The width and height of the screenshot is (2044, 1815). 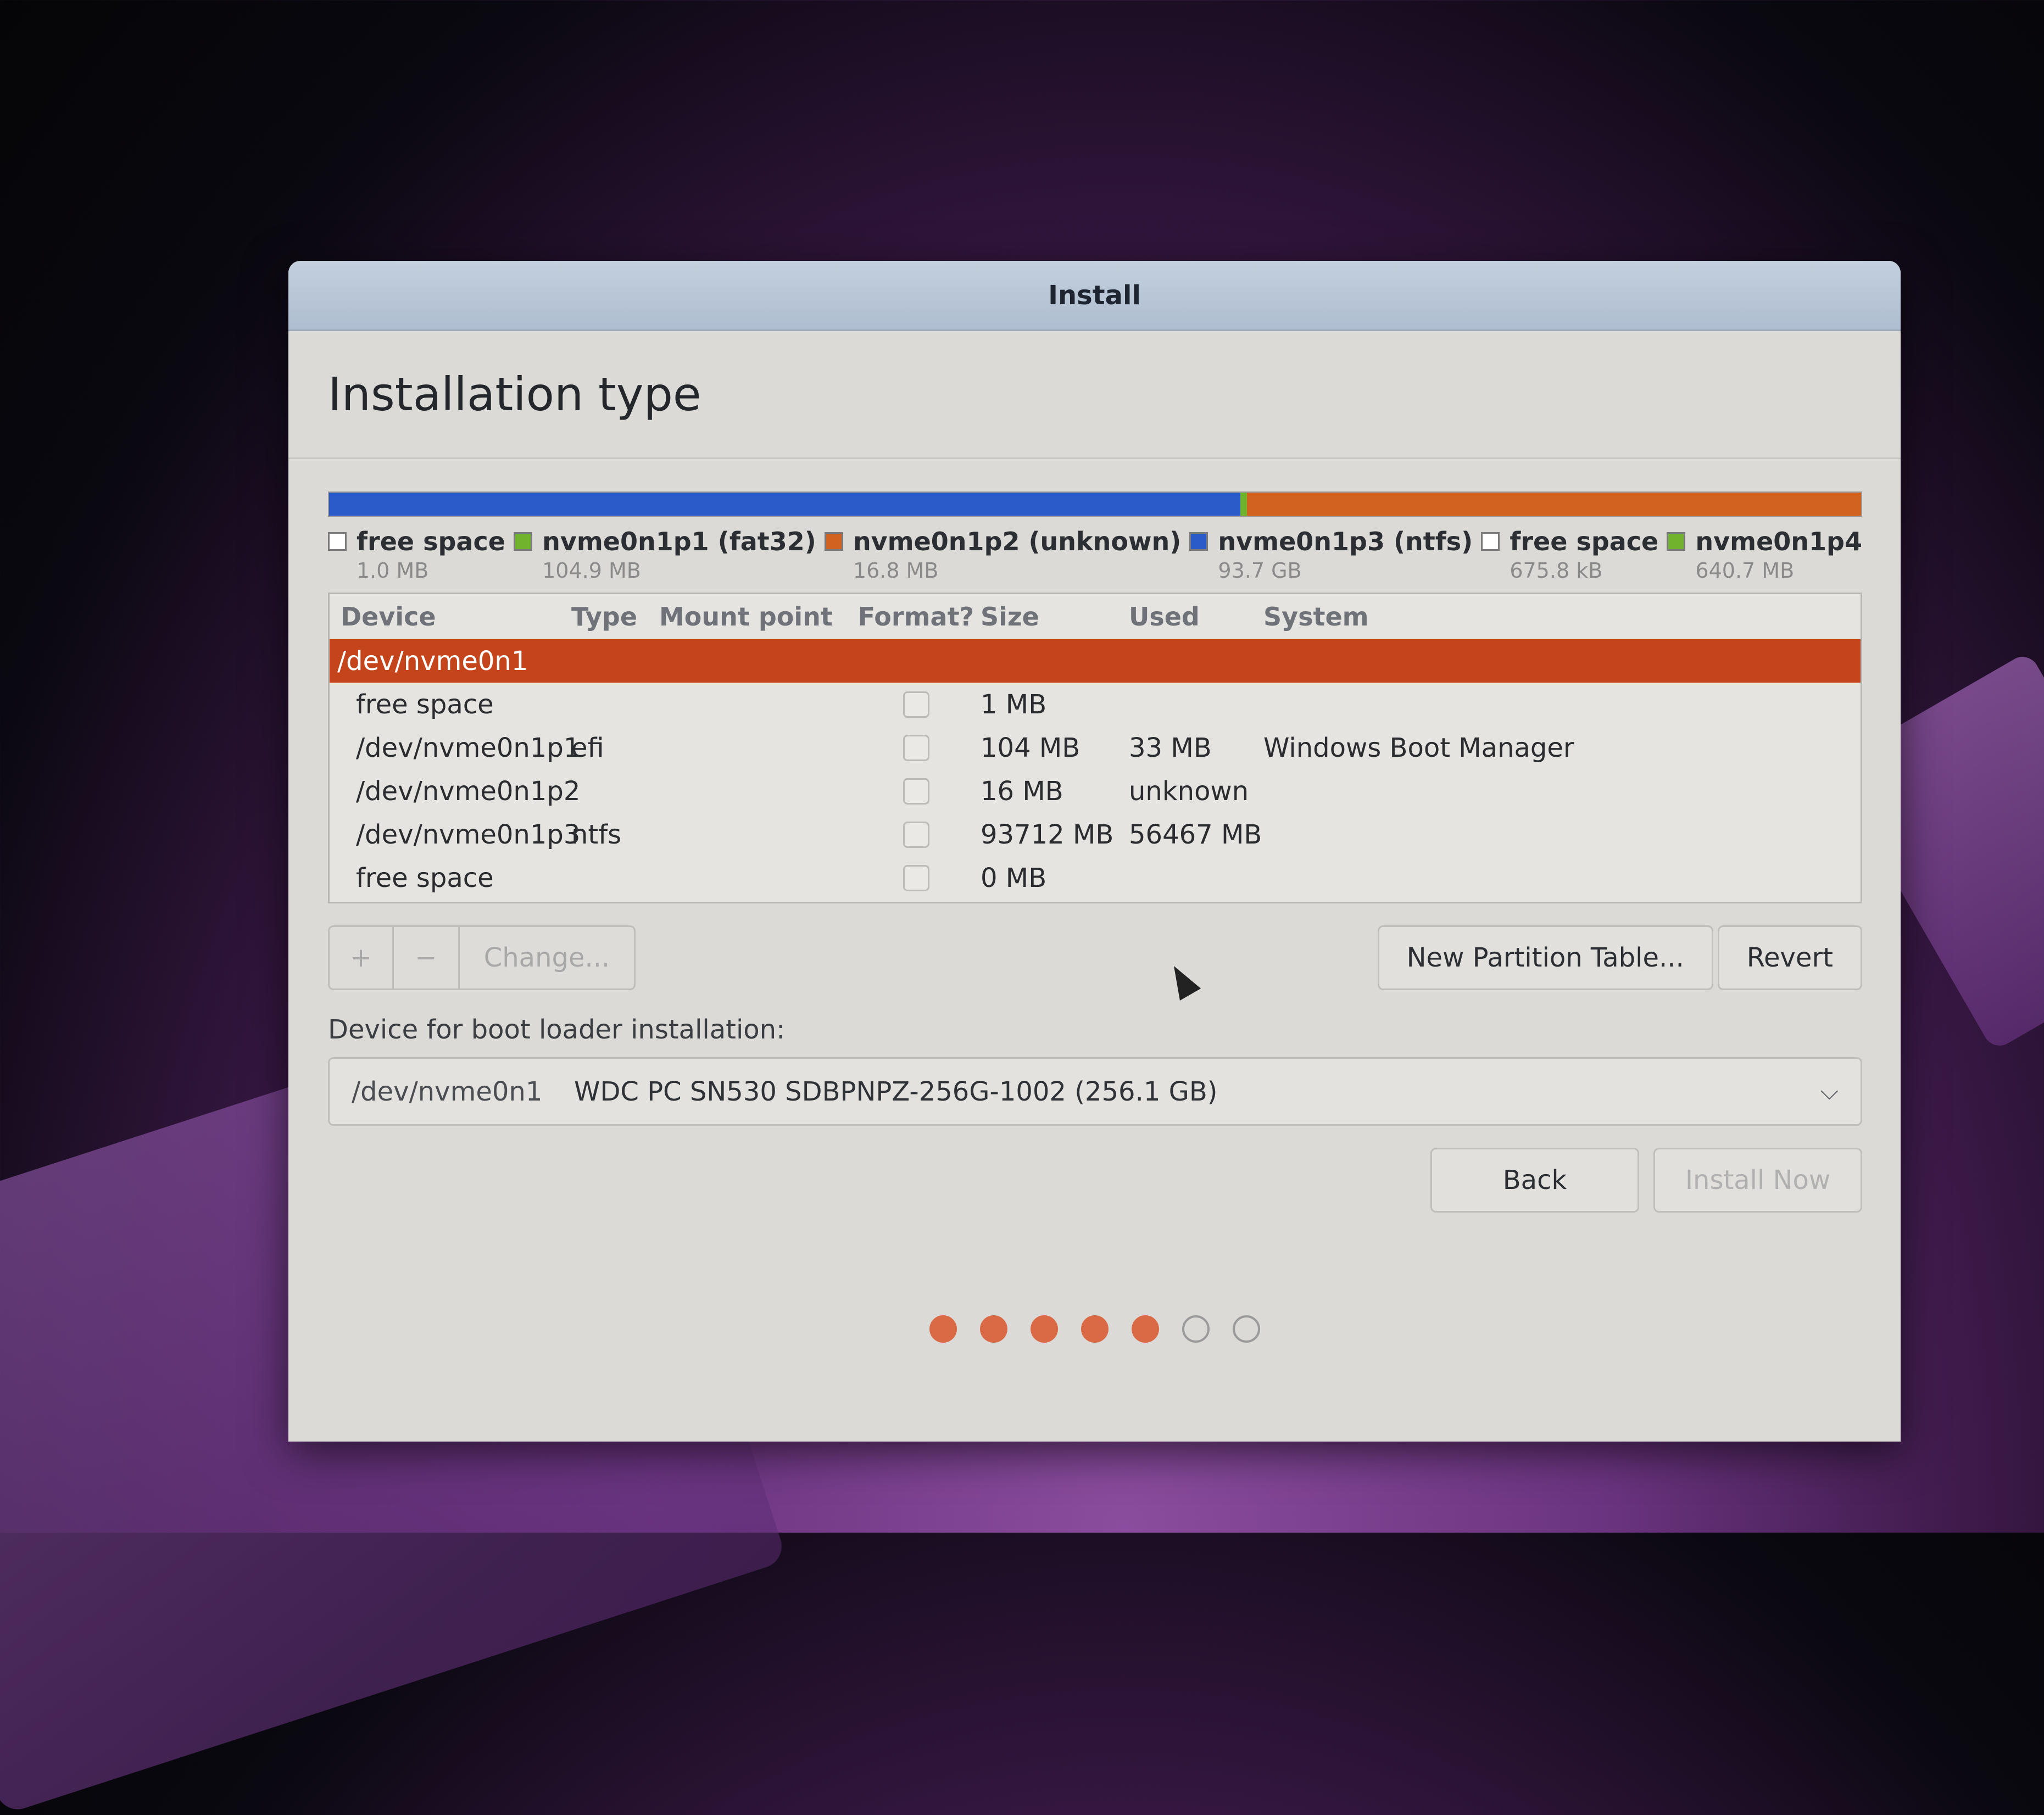 I want to click on disk-usage-bar, so click(x=1095, y=505).